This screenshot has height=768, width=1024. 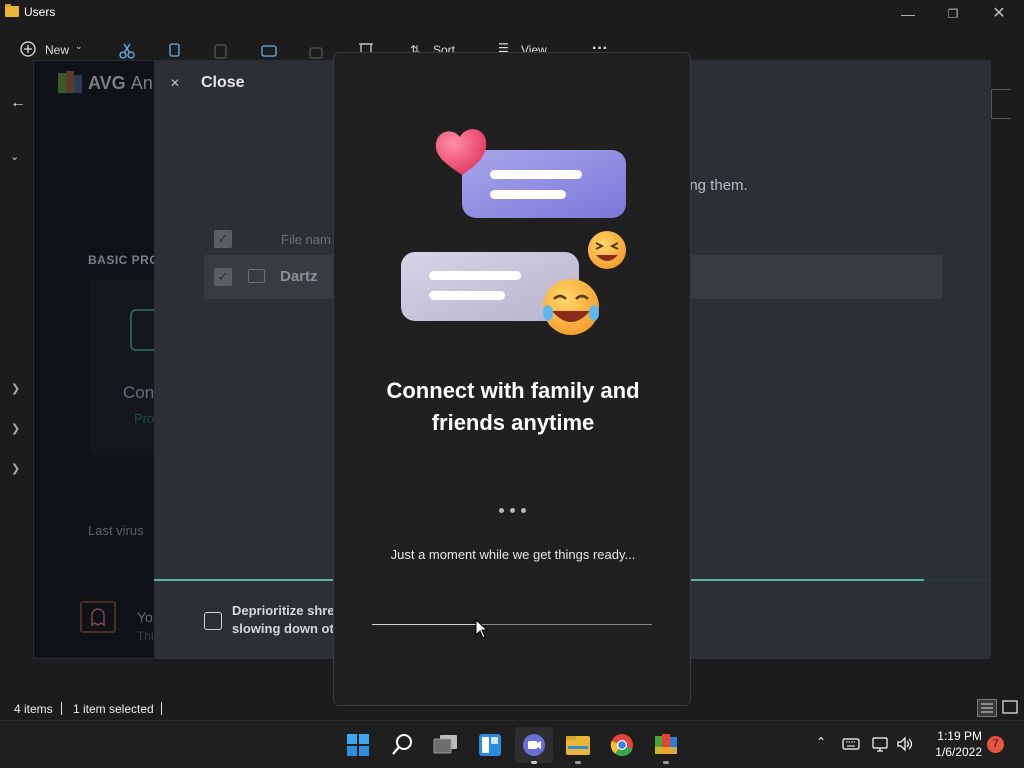 I want to click on close-icon: ✕, so click(x=175, y=83).